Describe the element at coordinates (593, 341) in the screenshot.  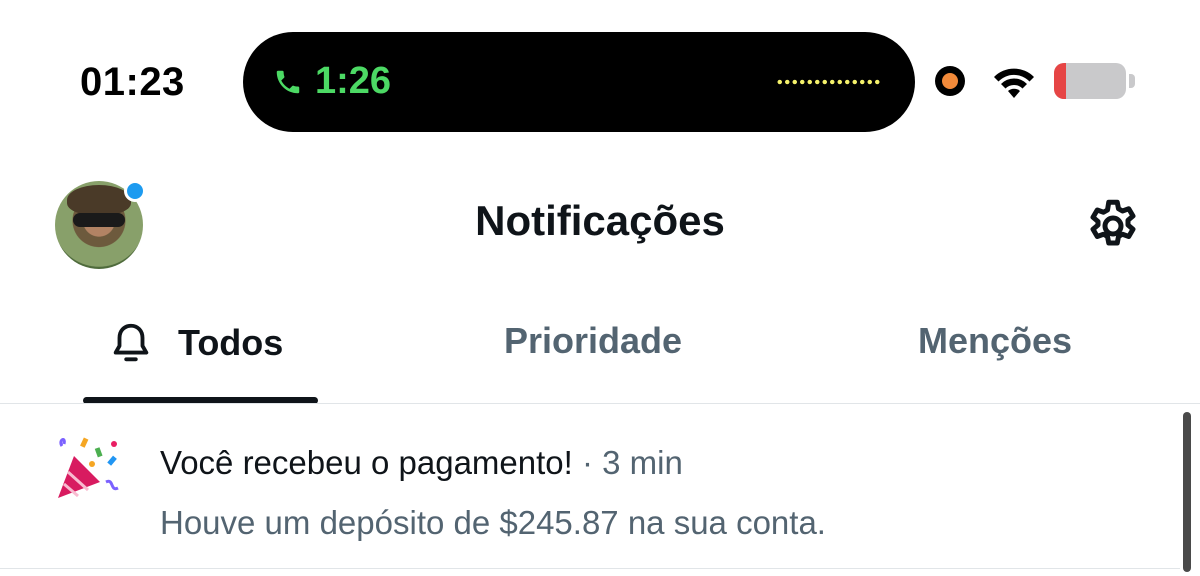
I see `tab-prioridade: Prioridade` at that location.